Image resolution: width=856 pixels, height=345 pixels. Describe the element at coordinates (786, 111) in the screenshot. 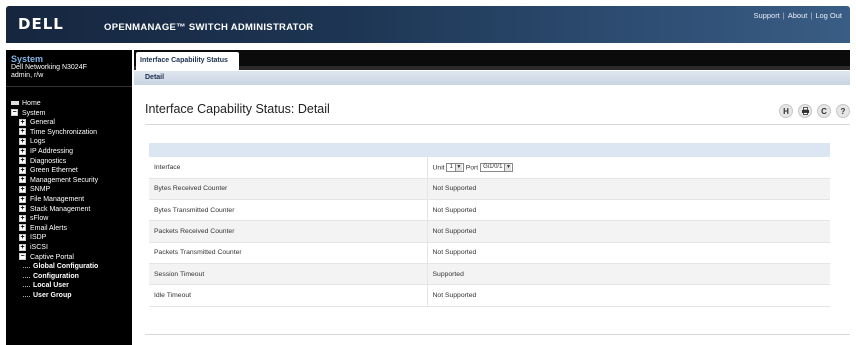

I see `help-h-icon: H` at that location.